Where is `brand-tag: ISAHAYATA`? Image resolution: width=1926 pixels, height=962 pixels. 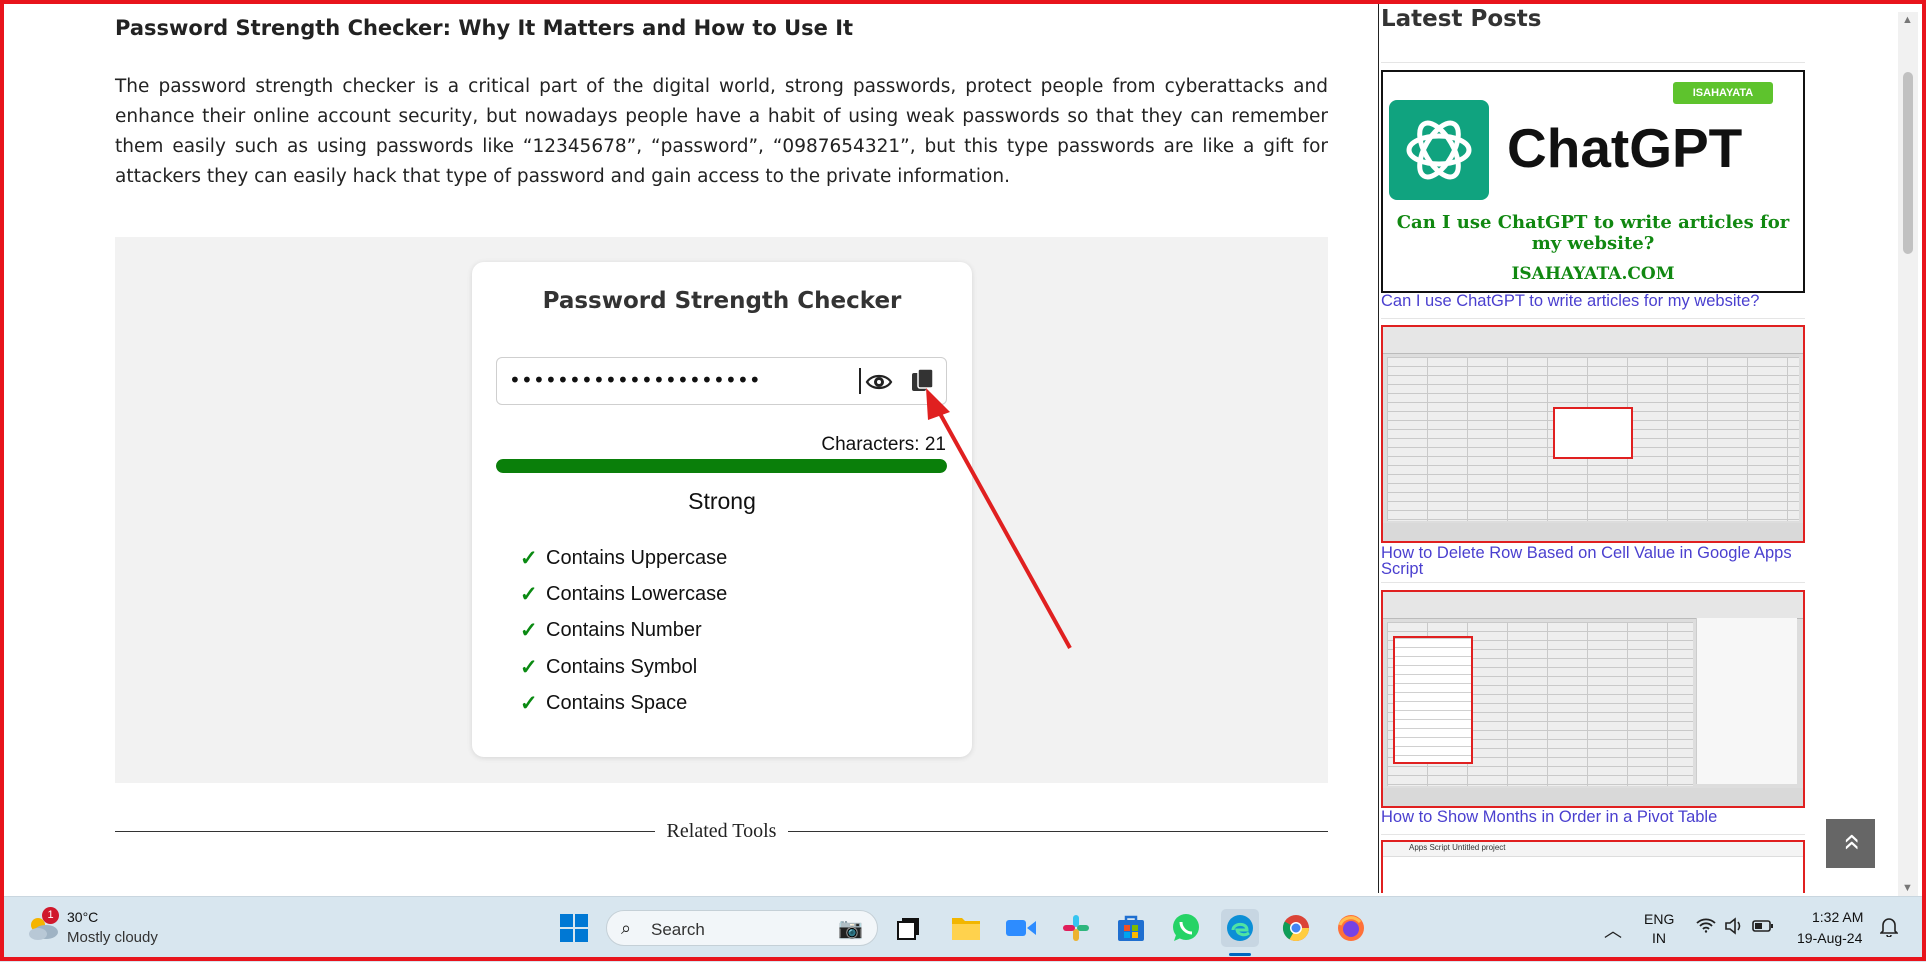
brand-tag: ISAHAYATA is located at coordinates (1723, 93).